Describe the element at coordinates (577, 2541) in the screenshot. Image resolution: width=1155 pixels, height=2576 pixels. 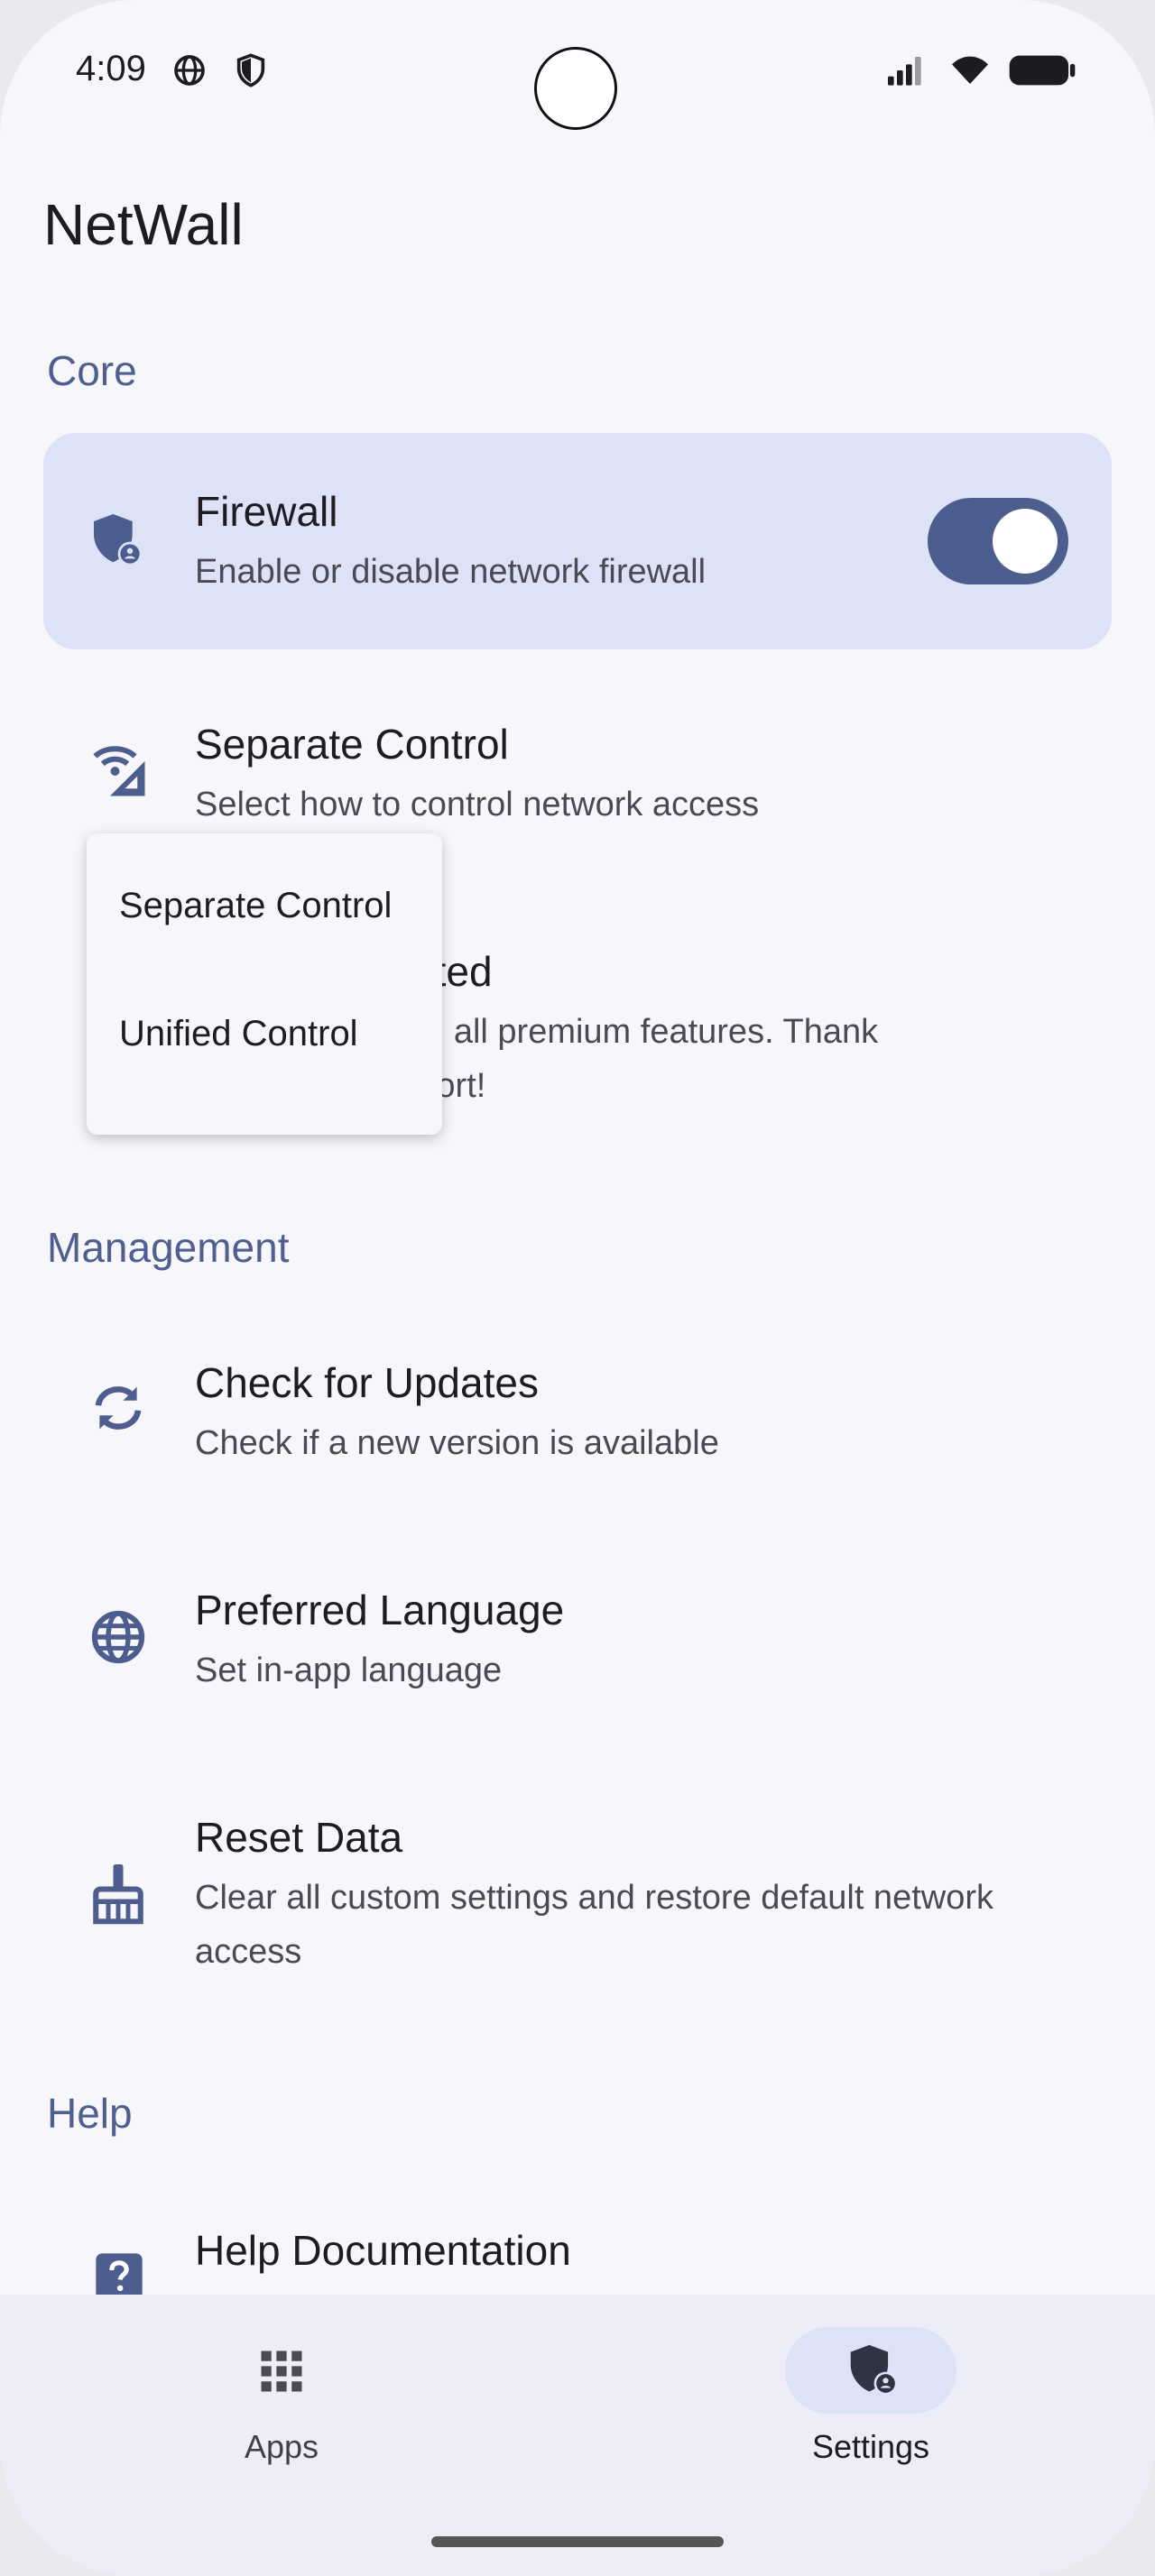
I see `home-indicator` at that location.